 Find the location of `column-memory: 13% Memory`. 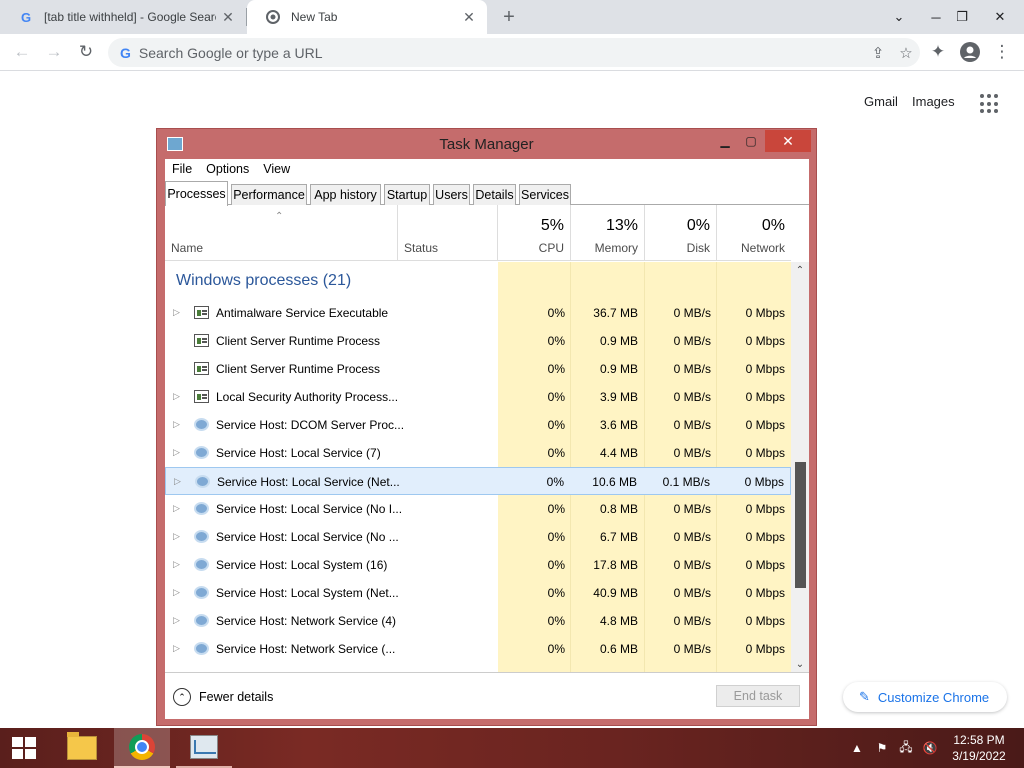

column-memory: 13% Memory is located at coordinates (608, 233).